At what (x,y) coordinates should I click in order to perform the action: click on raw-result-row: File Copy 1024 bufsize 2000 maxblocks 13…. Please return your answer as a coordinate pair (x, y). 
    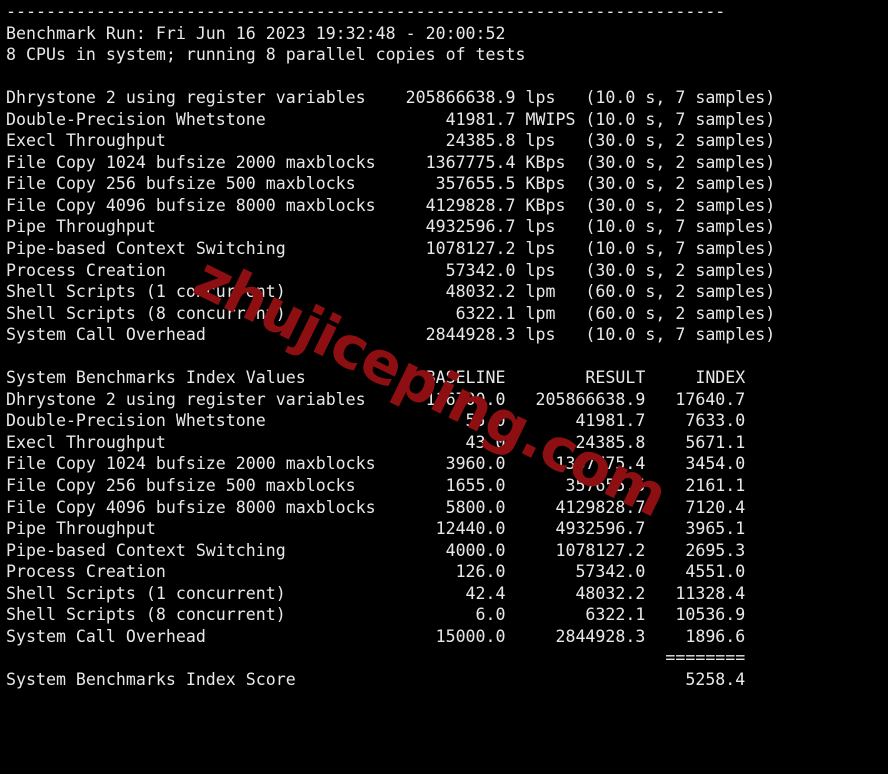
    Looking at the image, I should click on (391, 162).